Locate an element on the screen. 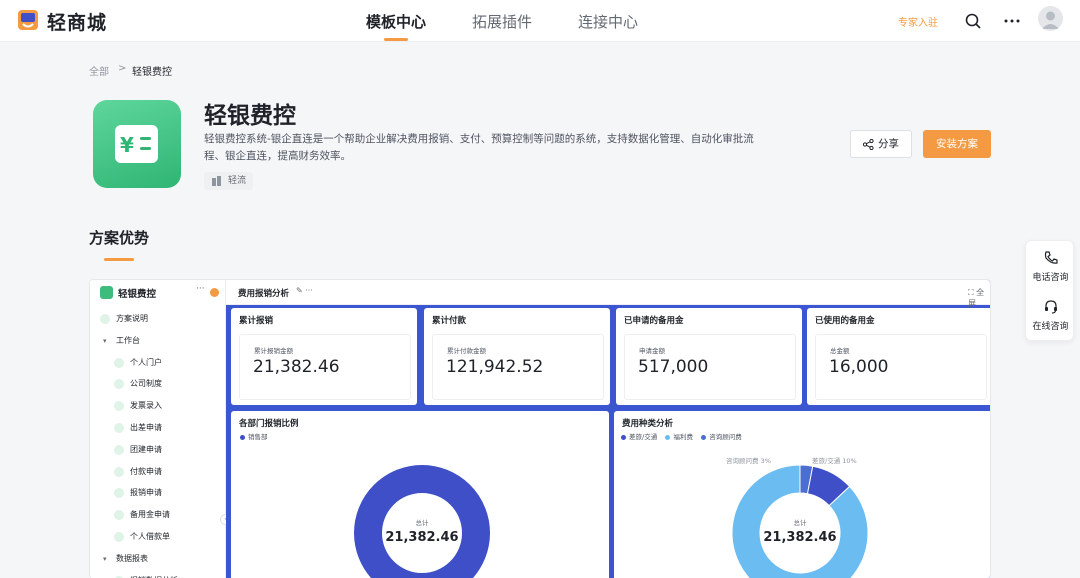 The width and height of the screenshot is (1080, 578). stat-value: 21,382.46 is located at coordinates (296, 367).